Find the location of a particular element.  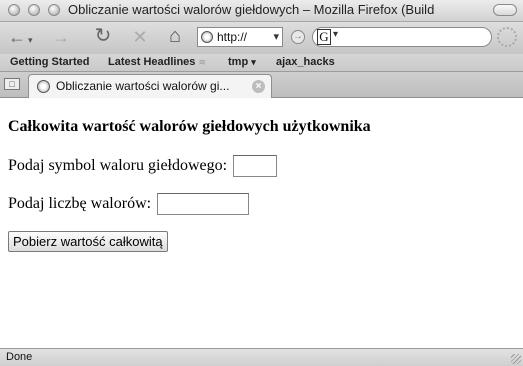

bookmark-folder-tmp-label: tmp is located at coordinates (238, 62).